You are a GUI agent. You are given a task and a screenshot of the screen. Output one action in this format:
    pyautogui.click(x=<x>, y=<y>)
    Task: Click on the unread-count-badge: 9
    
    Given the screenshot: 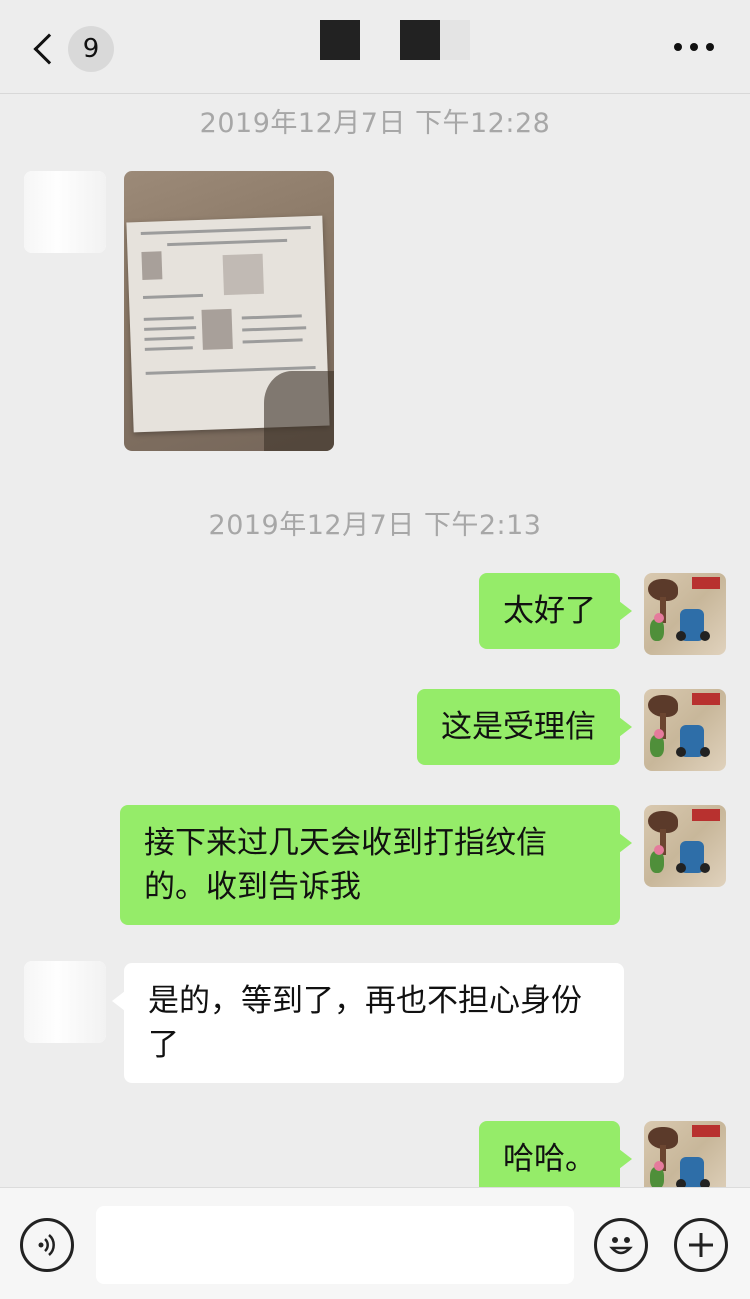 What is the action you would take?
    pyautogui.click(x=91, y=49)
    